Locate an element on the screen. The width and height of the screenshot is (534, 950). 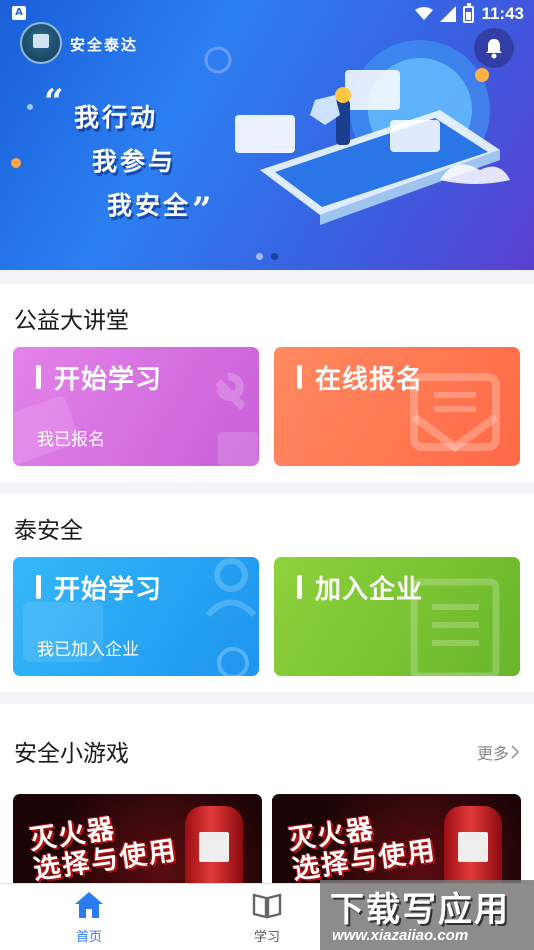
carousel-dot is located at coordinates (259, 256).